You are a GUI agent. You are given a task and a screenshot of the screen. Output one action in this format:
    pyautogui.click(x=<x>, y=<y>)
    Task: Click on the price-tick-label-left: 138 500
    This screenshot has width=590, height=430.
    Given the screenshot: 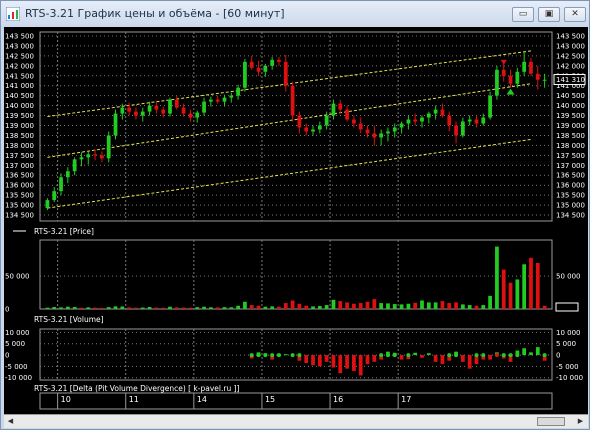 What is the action you would take?
    pyautogui.click(x=19, y=136)
    